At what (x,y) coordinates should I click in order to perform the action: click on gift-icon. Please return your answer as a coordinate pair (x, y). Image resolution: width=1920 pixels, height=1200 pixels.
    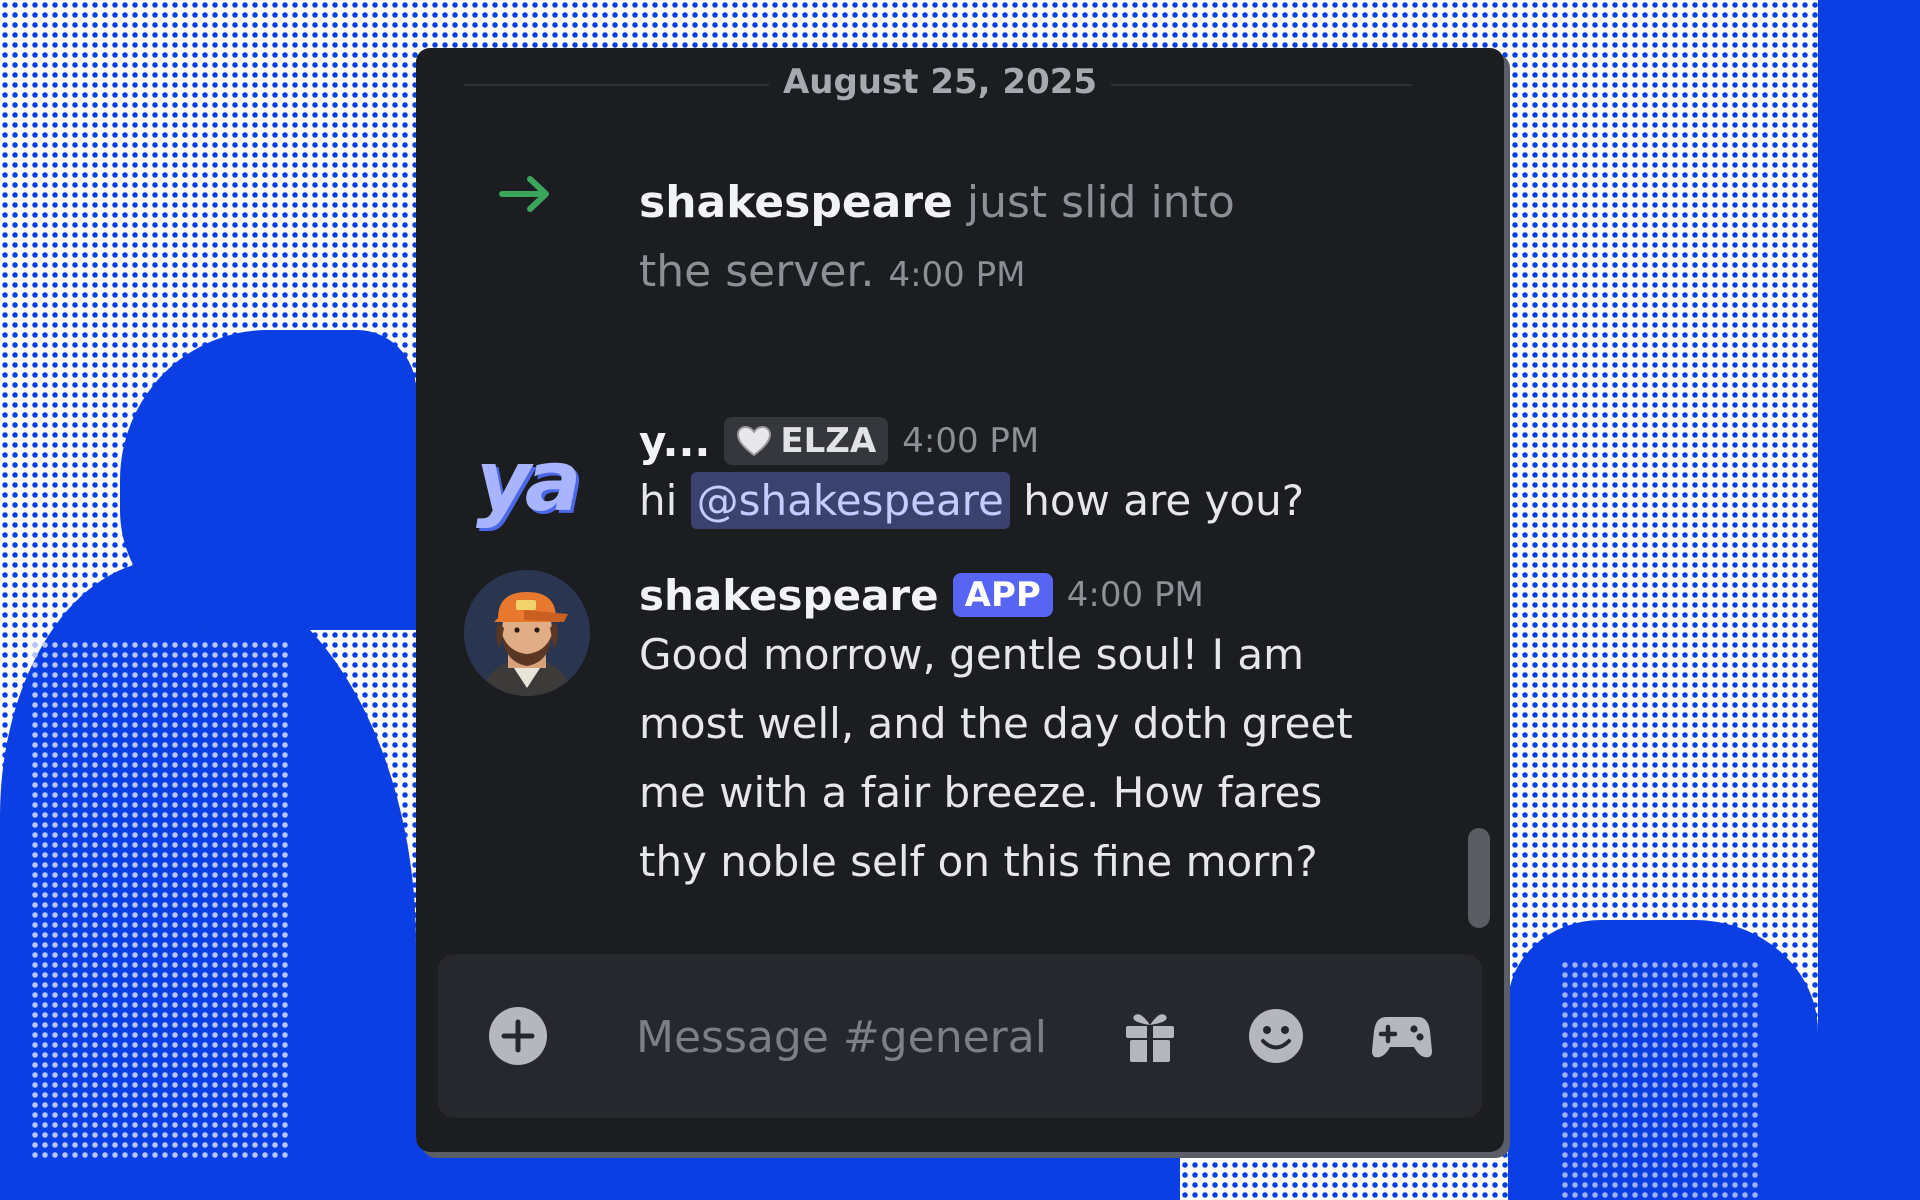
    Looking at the image, I should click on (1150, 1038).